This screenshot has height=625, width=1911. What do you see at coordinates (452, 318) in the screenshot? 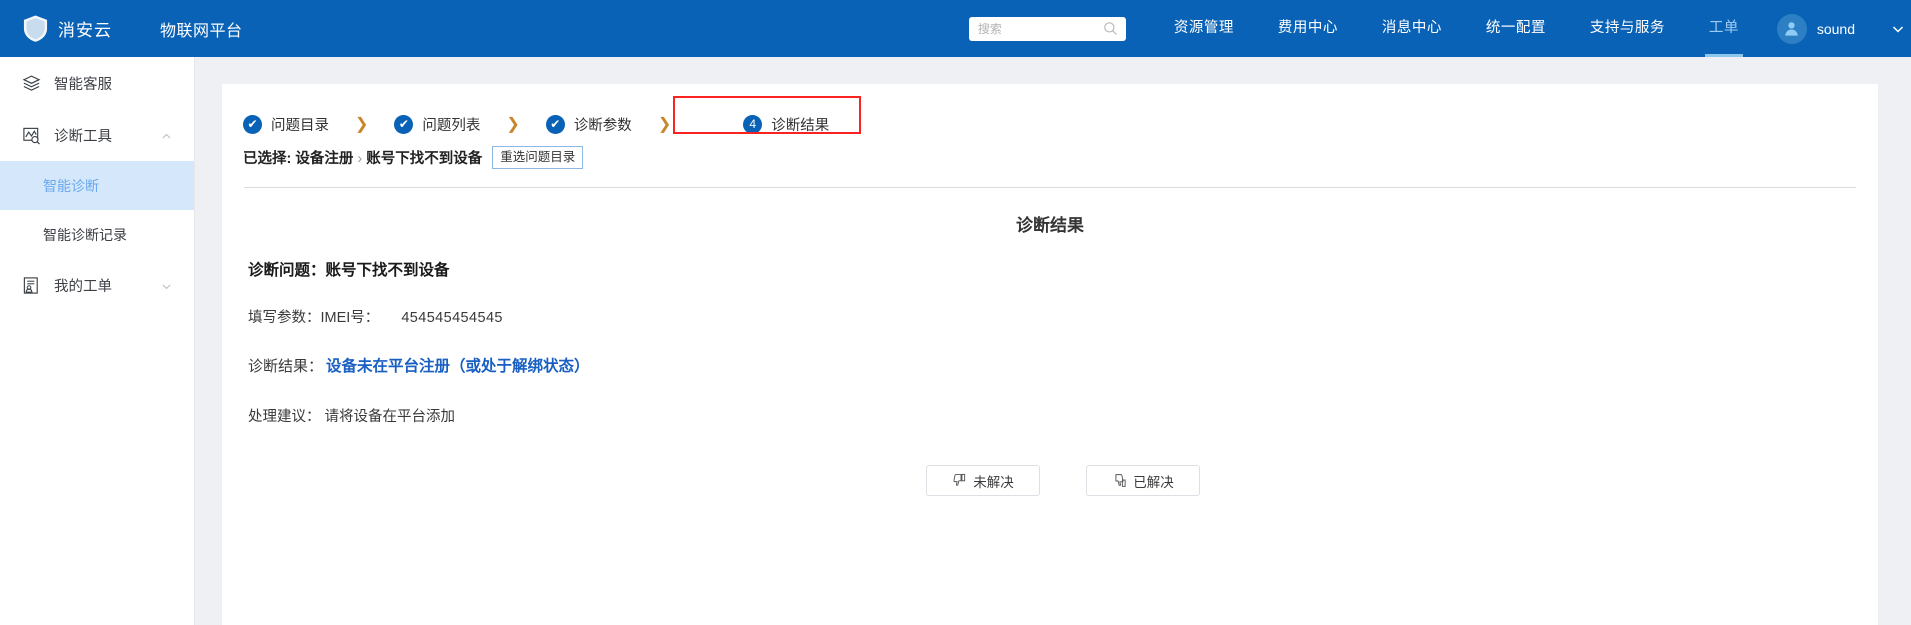
I see `parameter-value: 454545454545` at bounding box center [452, 318].